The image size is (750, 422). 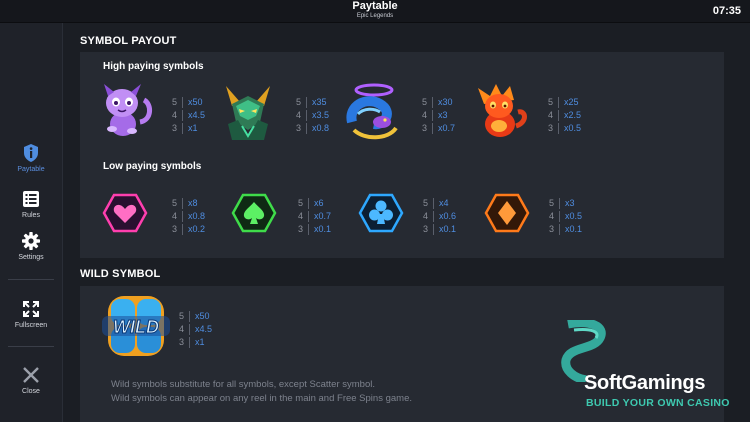 What do you see at coordinates (31, 199) in the screenshot?
I see `list-icon` at bounding box center [31, 199].